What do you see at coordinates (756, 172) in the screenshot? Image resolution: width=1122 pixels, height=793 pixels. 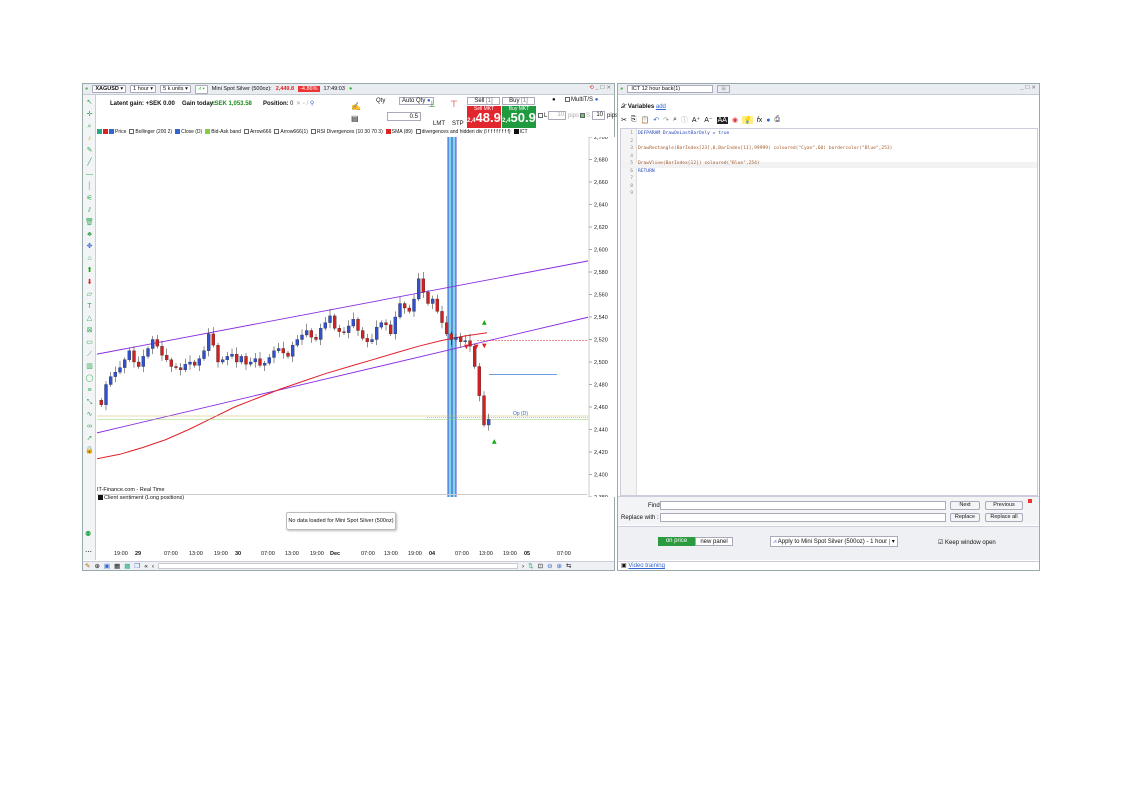 I see `code-line: 6 RETURN` at bounding box center [756, 172].